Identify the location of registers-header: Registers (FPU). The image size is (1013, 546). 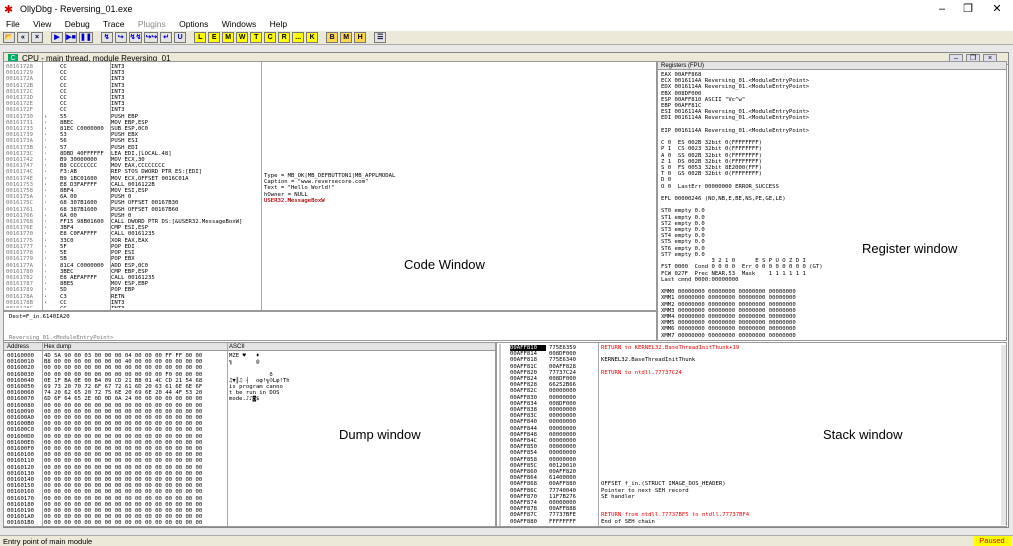
(832, 66).